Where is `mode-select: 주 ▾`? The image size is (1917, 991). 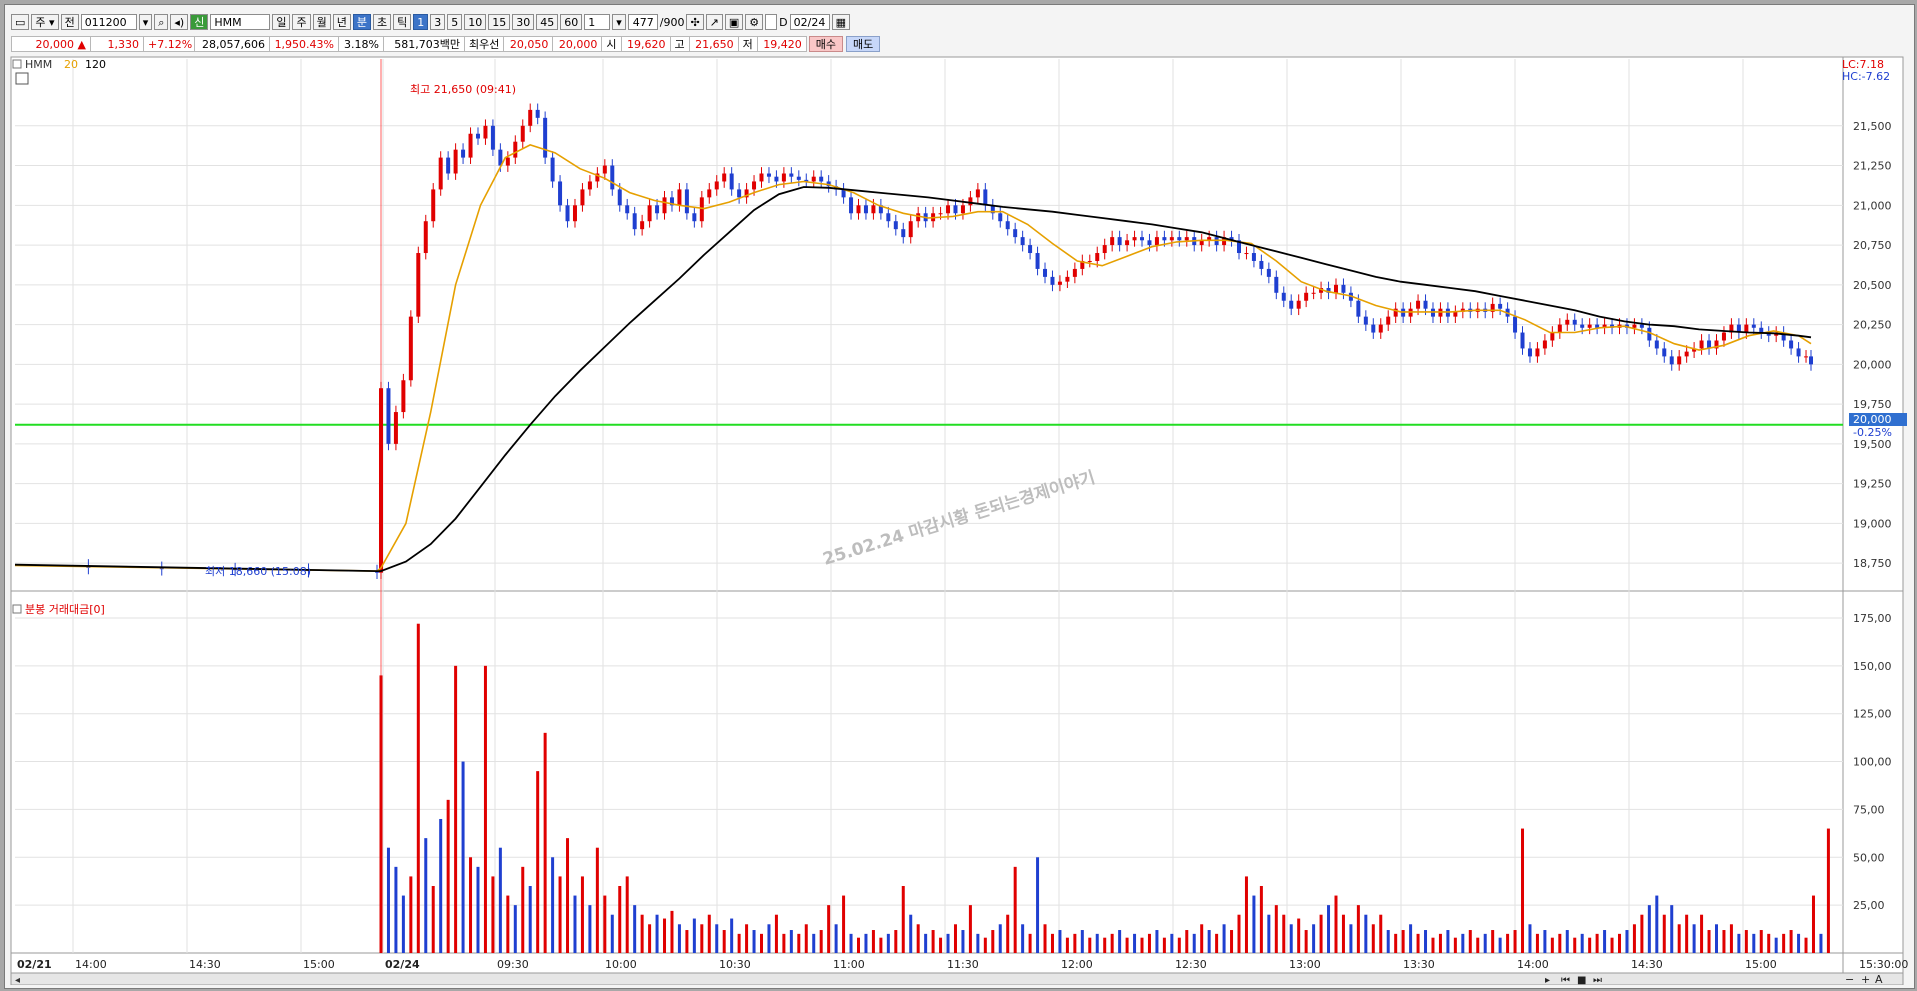
mode-select: 주 ▾ is located at coordinates (45, 22).